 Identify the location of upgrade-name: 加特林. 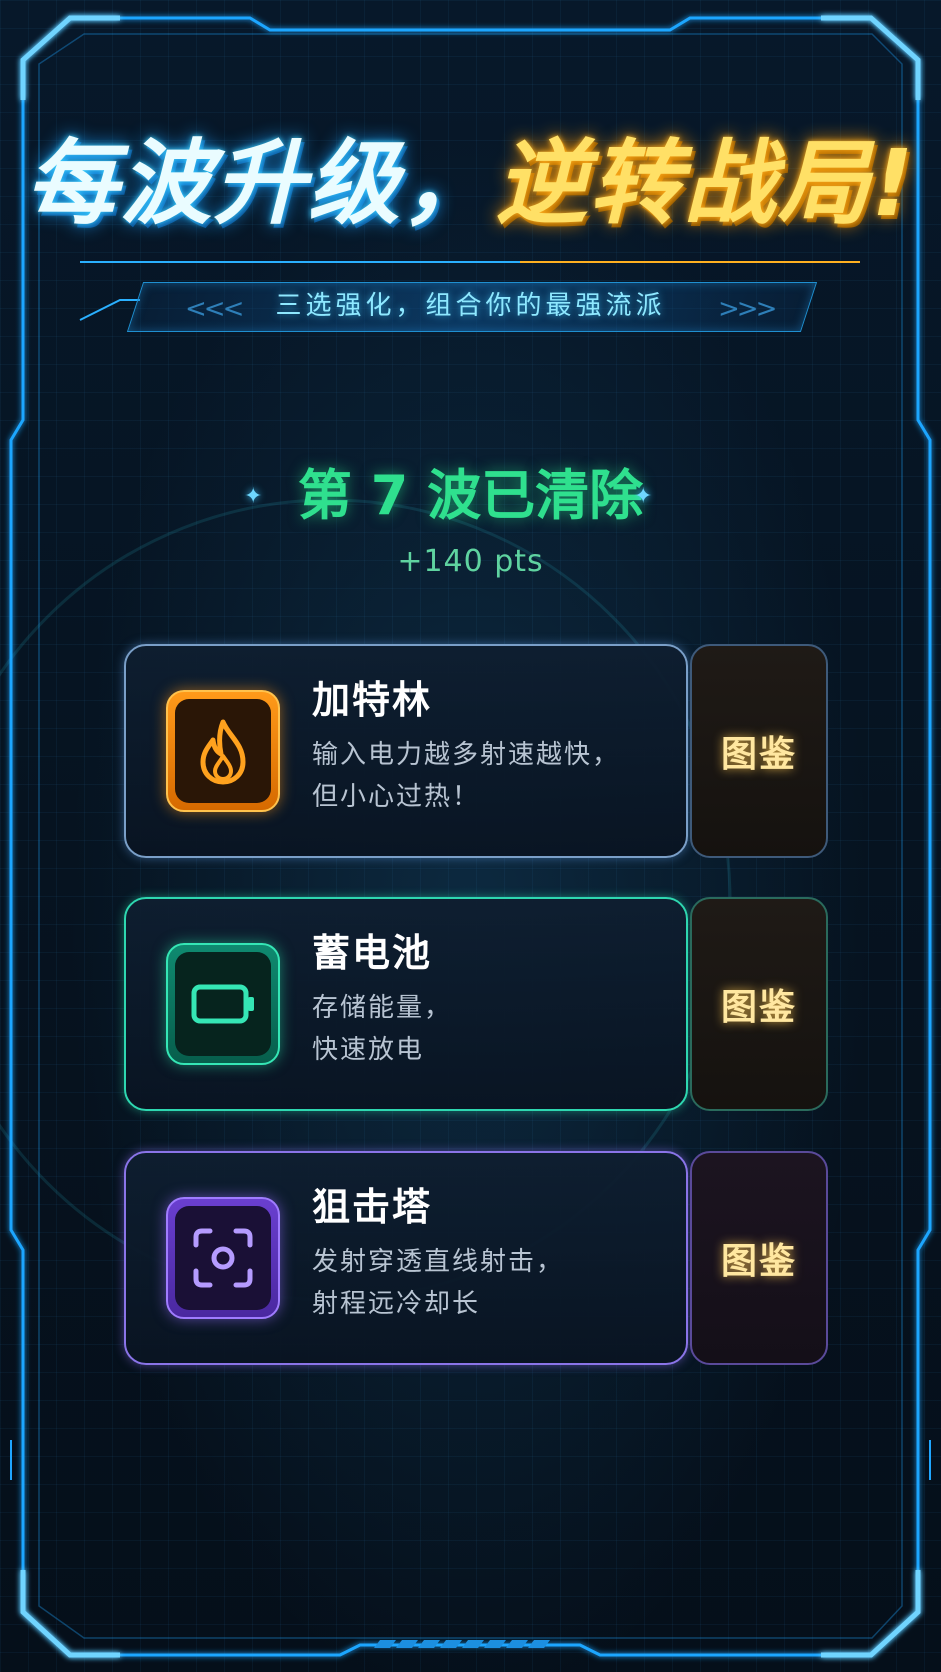
(372, 700).